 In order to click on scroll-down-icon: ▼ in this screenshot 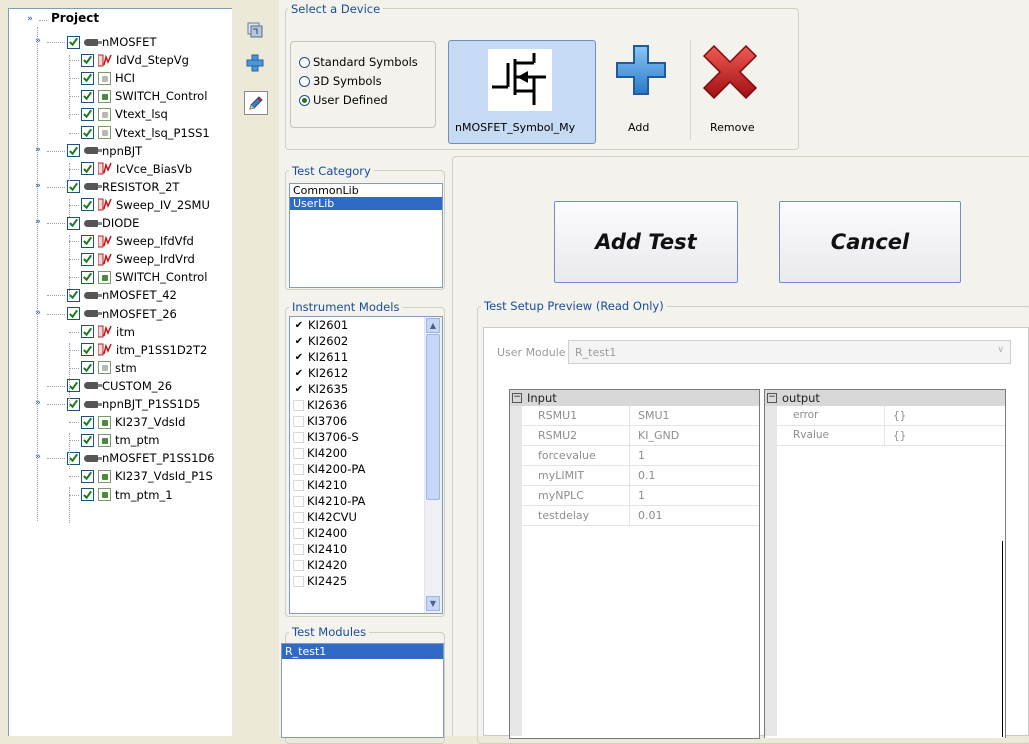, I will do `click(433, 603)`.